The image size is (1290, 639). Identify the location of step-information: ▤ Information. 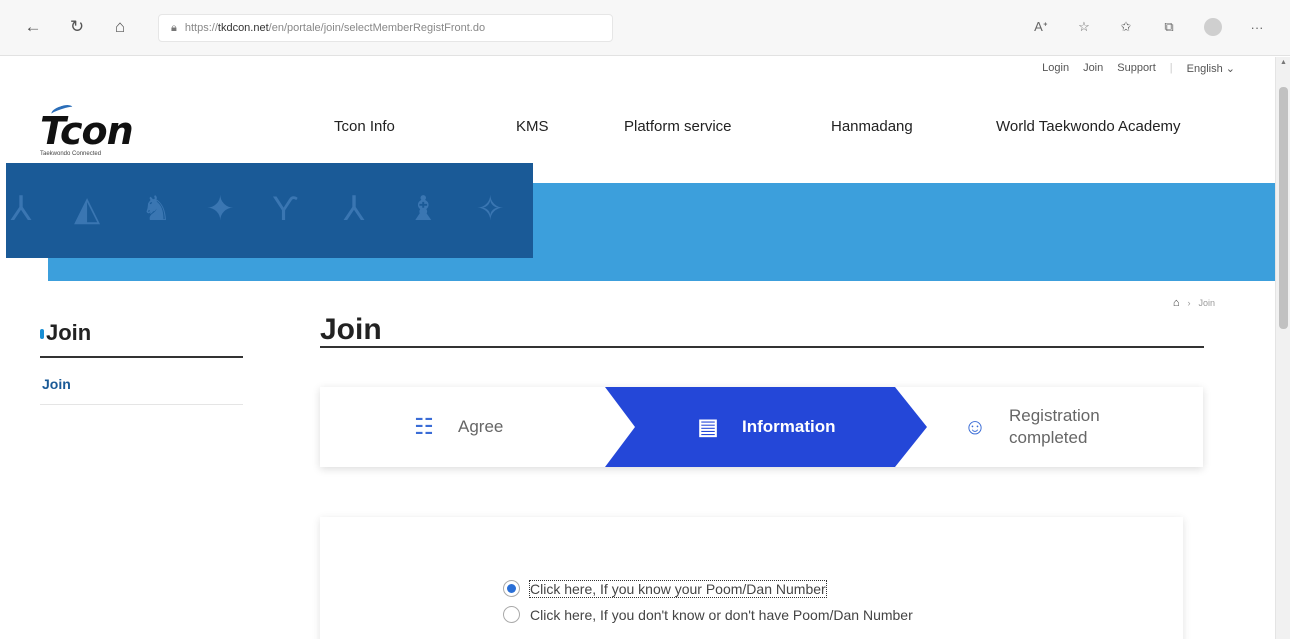
(766, 427).